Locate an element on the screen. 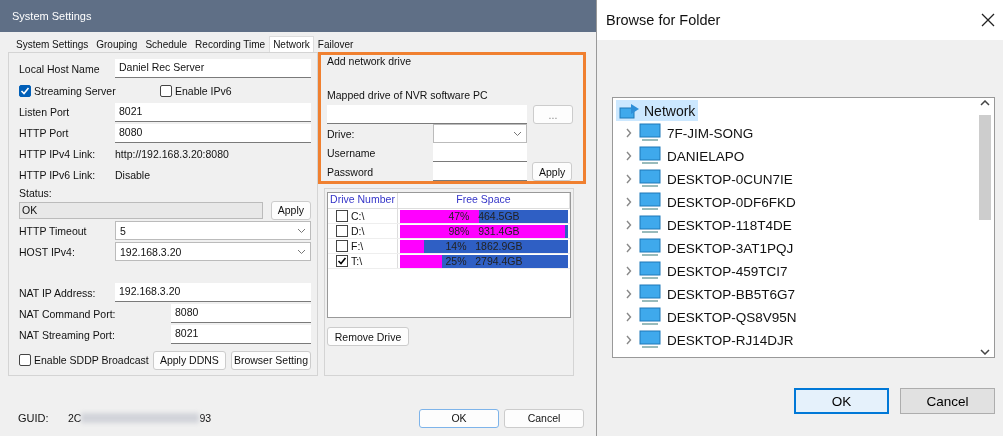  dialog-title: Browse for Folder is located at coordinates (663, 20).